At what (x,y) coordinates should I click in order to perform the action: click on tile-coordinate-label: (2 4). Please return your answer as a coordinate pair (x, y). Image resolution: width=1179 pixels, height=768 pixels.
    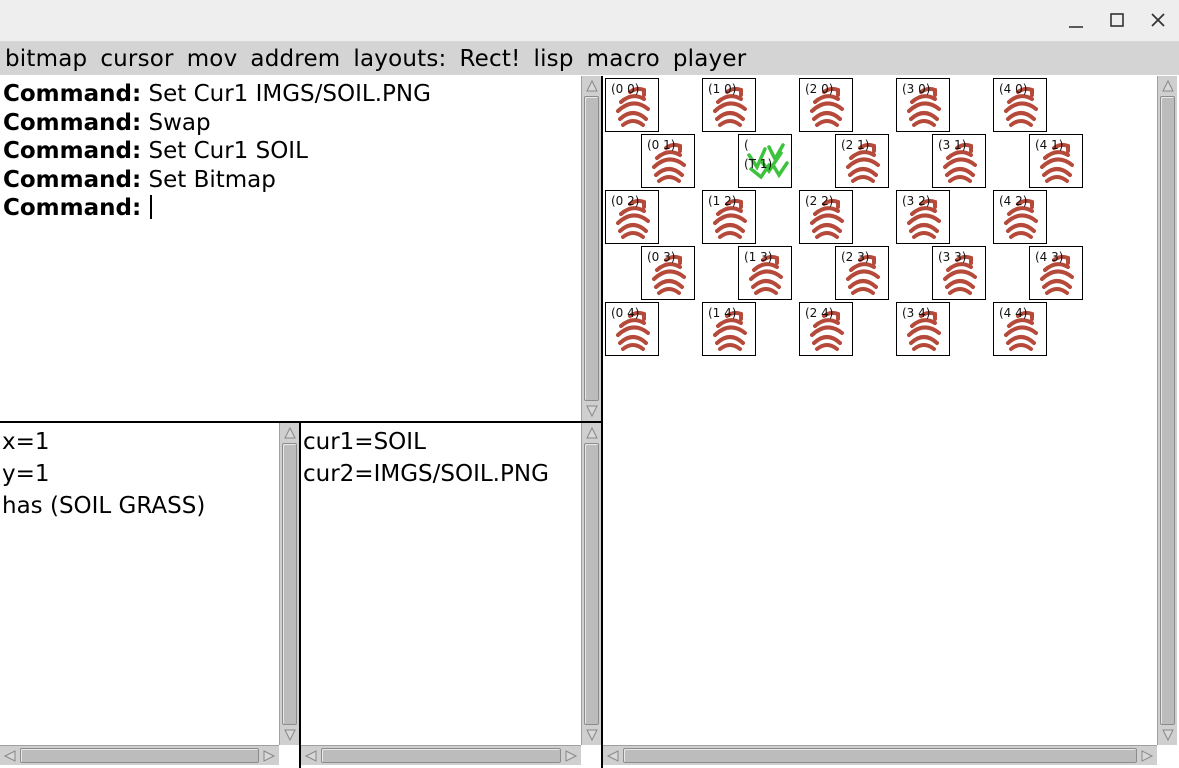
    Looking at the image, I should click on (819, 313).